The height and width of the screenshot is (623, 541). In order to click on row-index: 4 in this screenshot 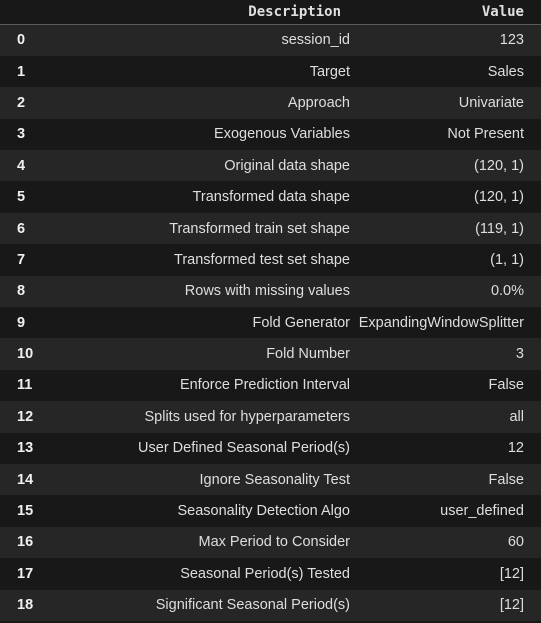, I will do `click(21, 165)`.